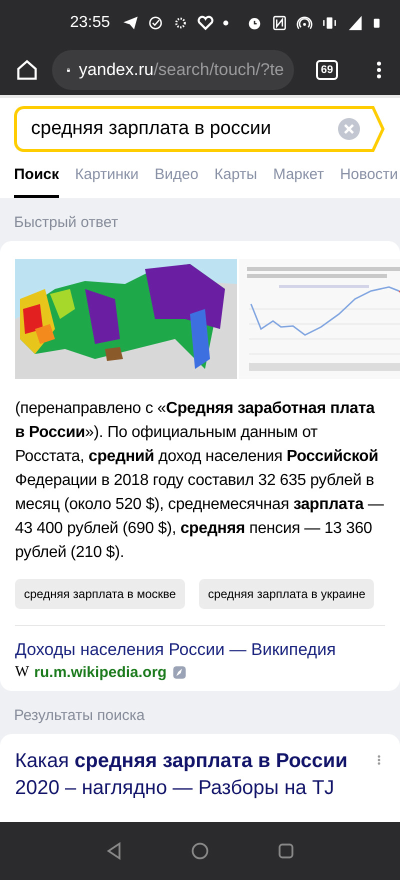 This screenshot has height=880, width=400. I want to click on source-url: ru.m.wikipedia.org, so click(100, 672).